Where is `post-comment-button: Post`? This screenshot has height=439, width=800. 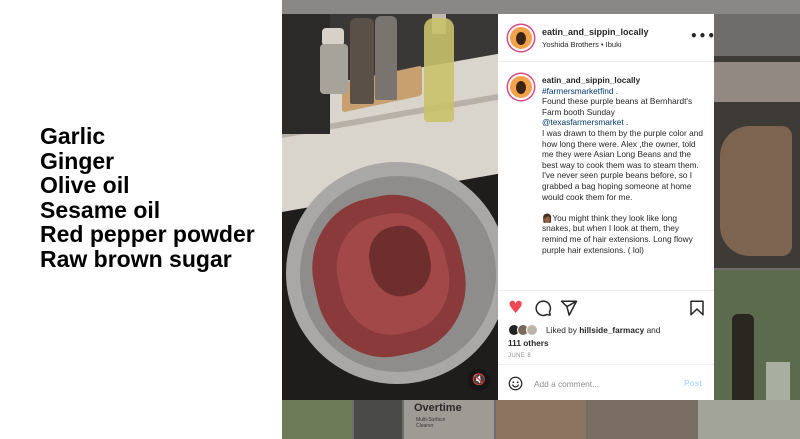
post-comment-button: Post is located at coordinates (693, 383).